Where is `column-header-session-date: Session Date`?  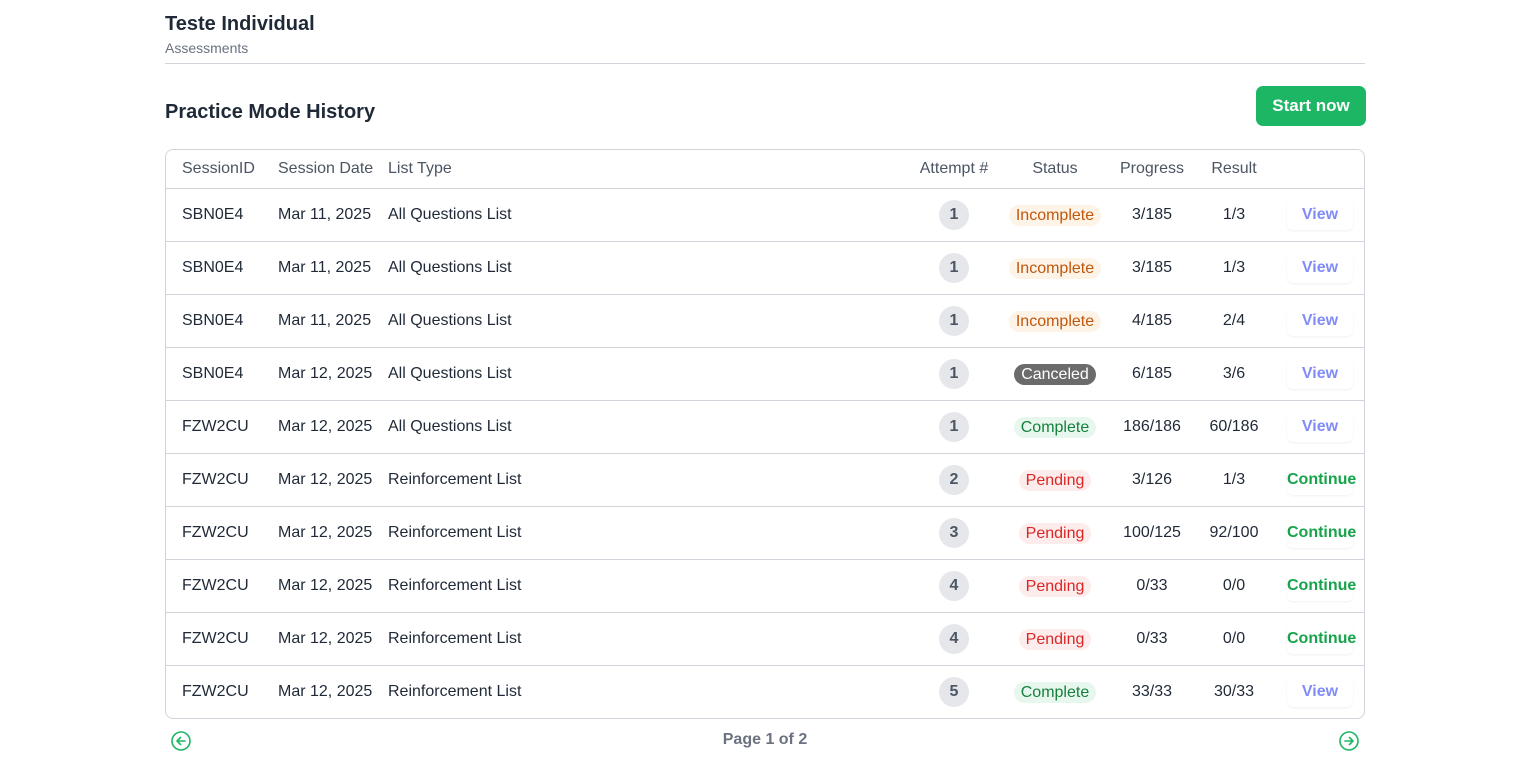
column-header-session-date: Session Date is located at coordinates (333, 169).